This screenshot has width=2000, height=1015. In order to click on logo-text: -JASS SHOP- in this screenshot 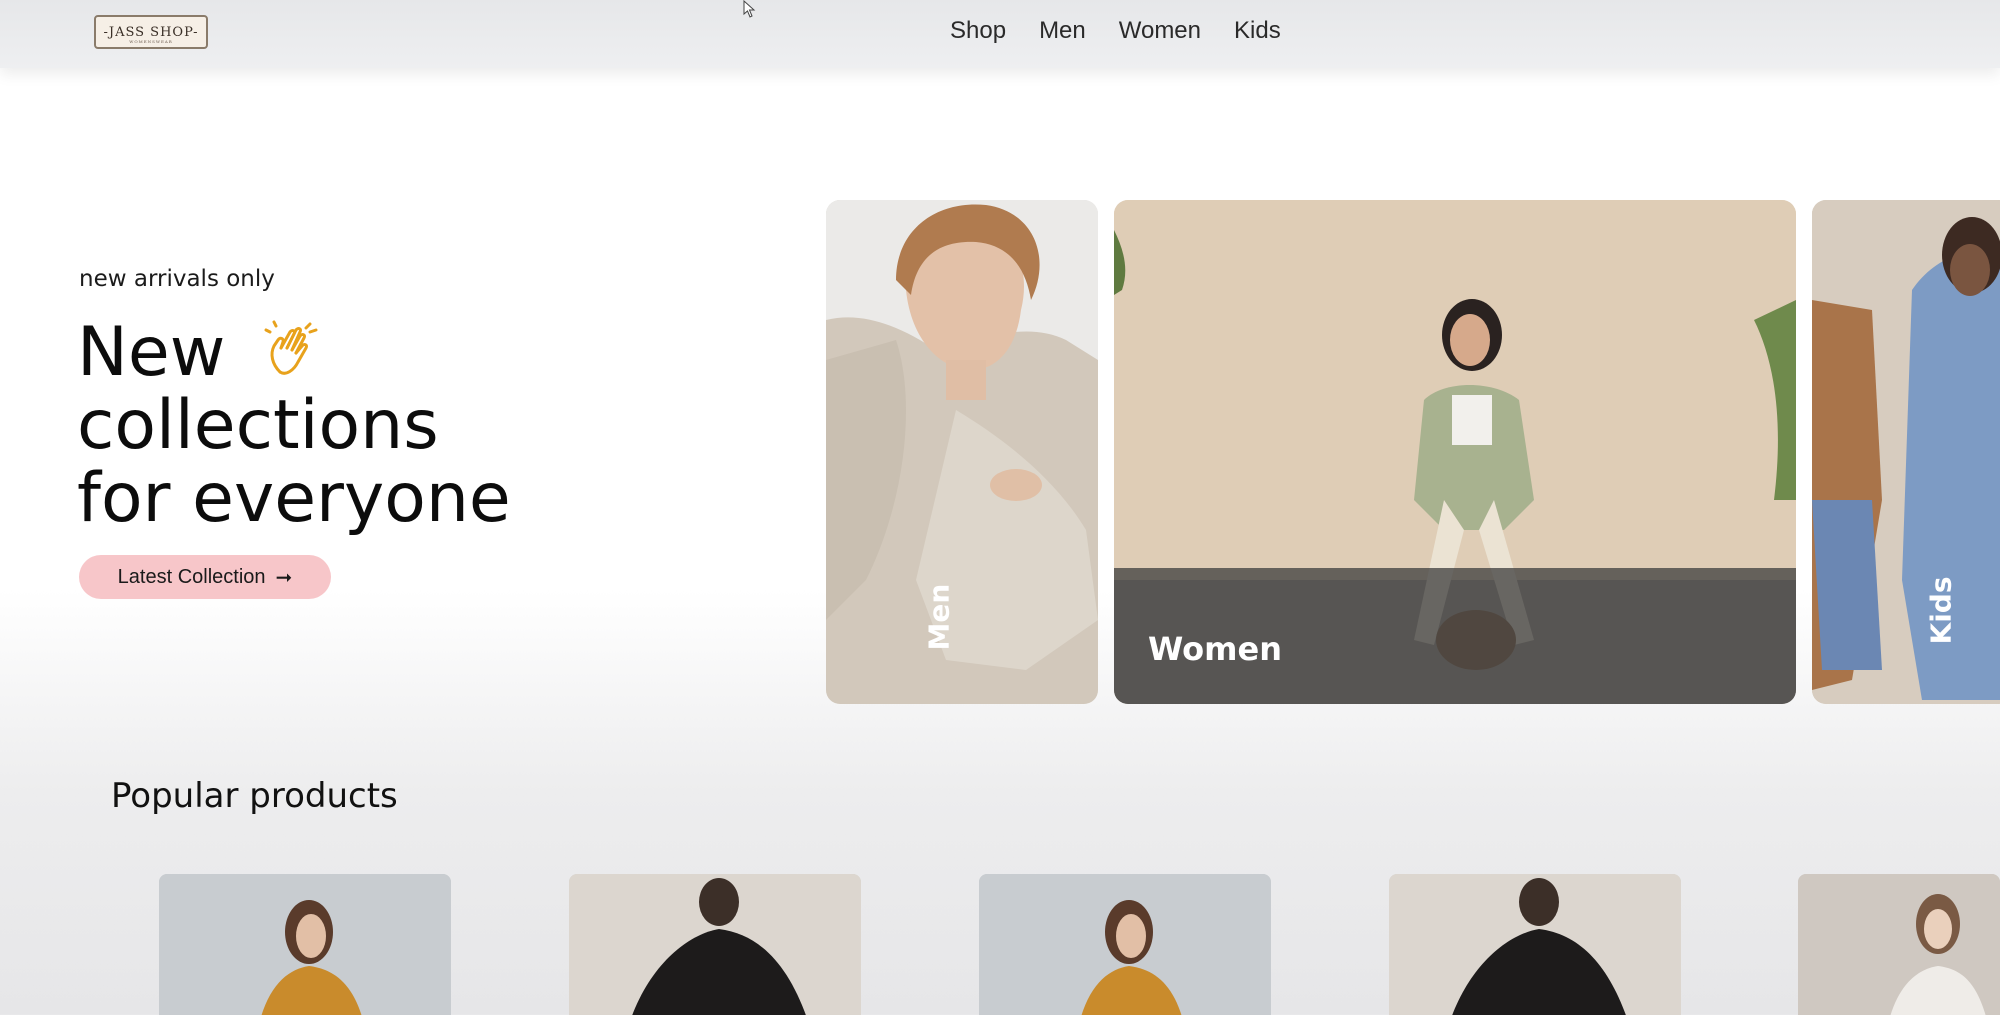, I will do `click(151, 32)`.